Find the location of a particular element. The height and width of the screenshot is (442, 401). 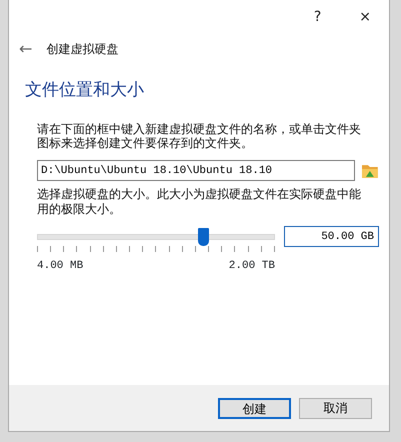

file-path-field: D:\Ubuntu\Ubuntu 18.10\Ubuntu 18.10 is located at coordinates (196, 171).